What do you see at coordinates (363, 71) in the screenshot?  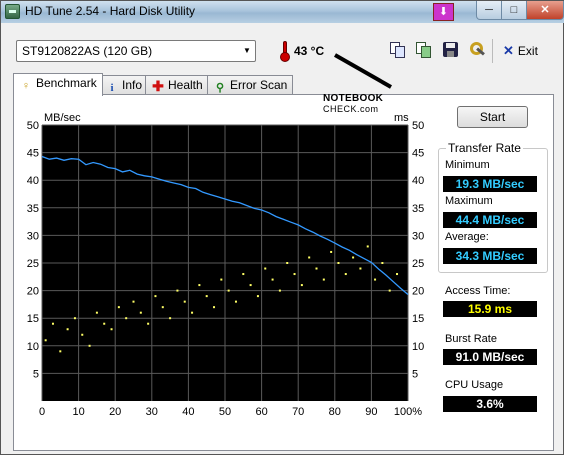 I see `watermark-stroke` at bounding box center [363, 71].